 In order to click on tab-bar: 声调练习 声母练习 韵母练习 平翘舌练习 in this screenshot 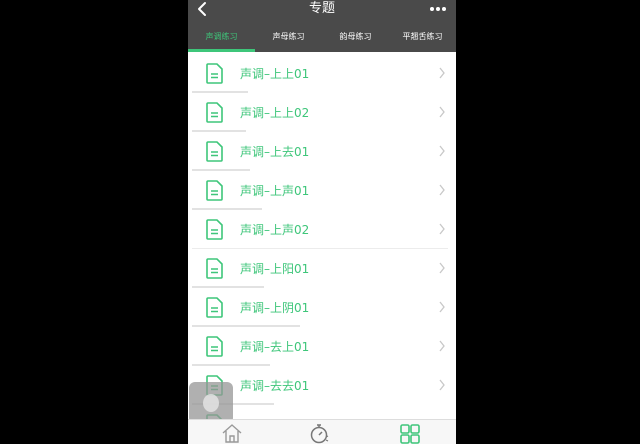, I will do `click(322, 38)`.